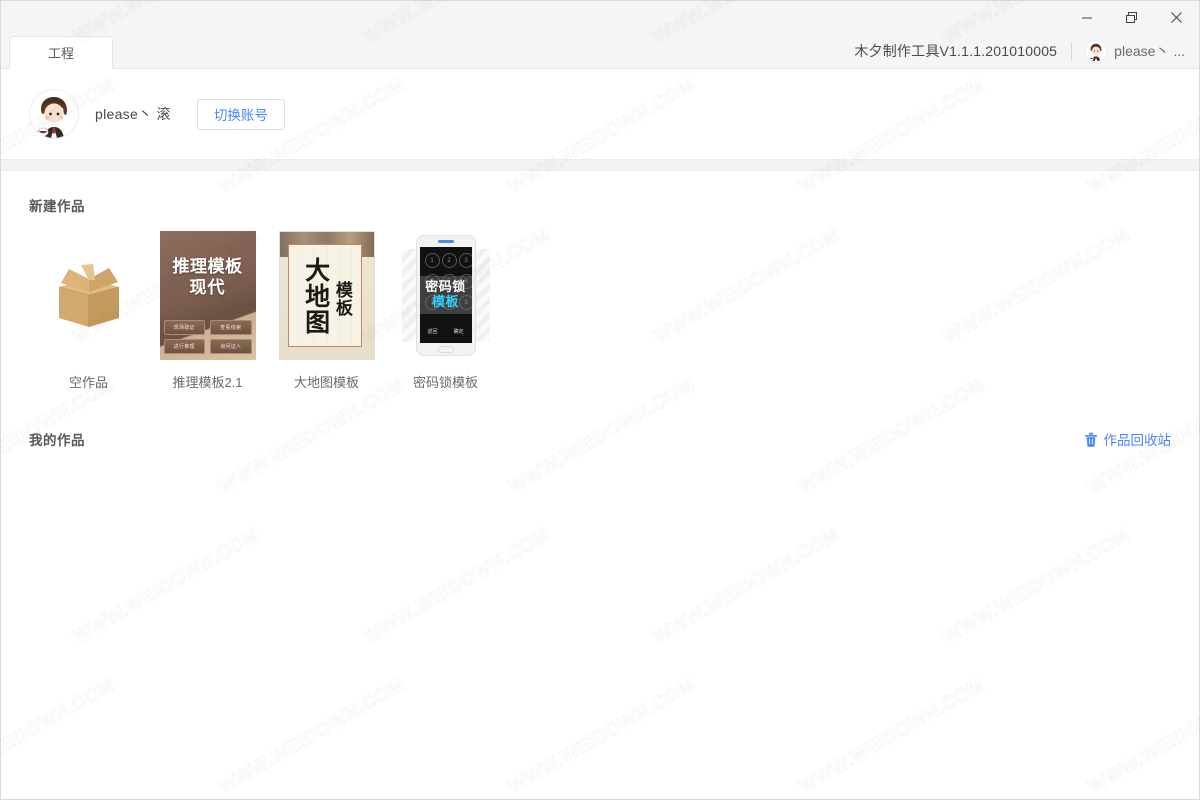 The image size is (1200, 800). What do you see at coordinates (445, 241) in the screenshot?
I see `phone-notch` at bounding box center [445, 241].